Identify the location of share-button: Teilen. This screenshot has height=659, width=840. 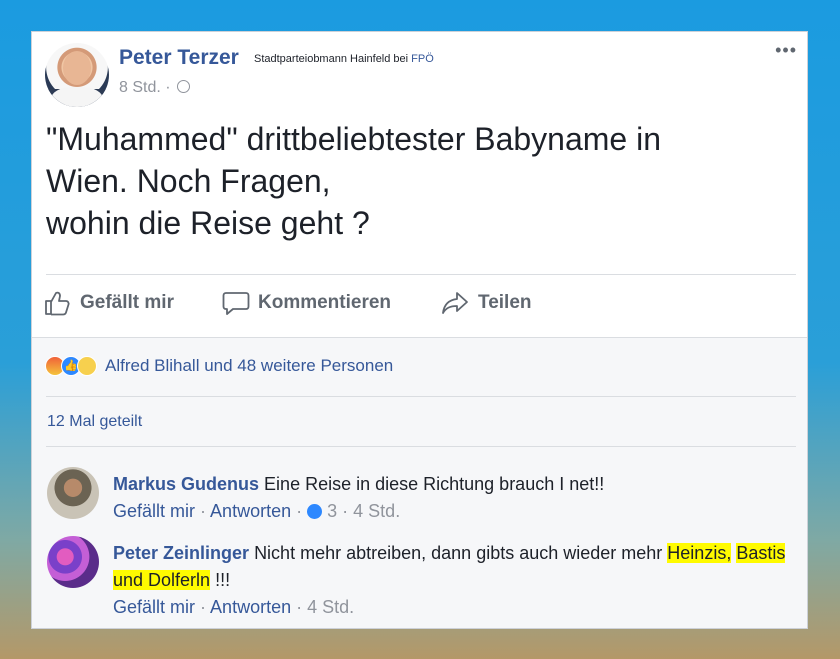
(486, 303).